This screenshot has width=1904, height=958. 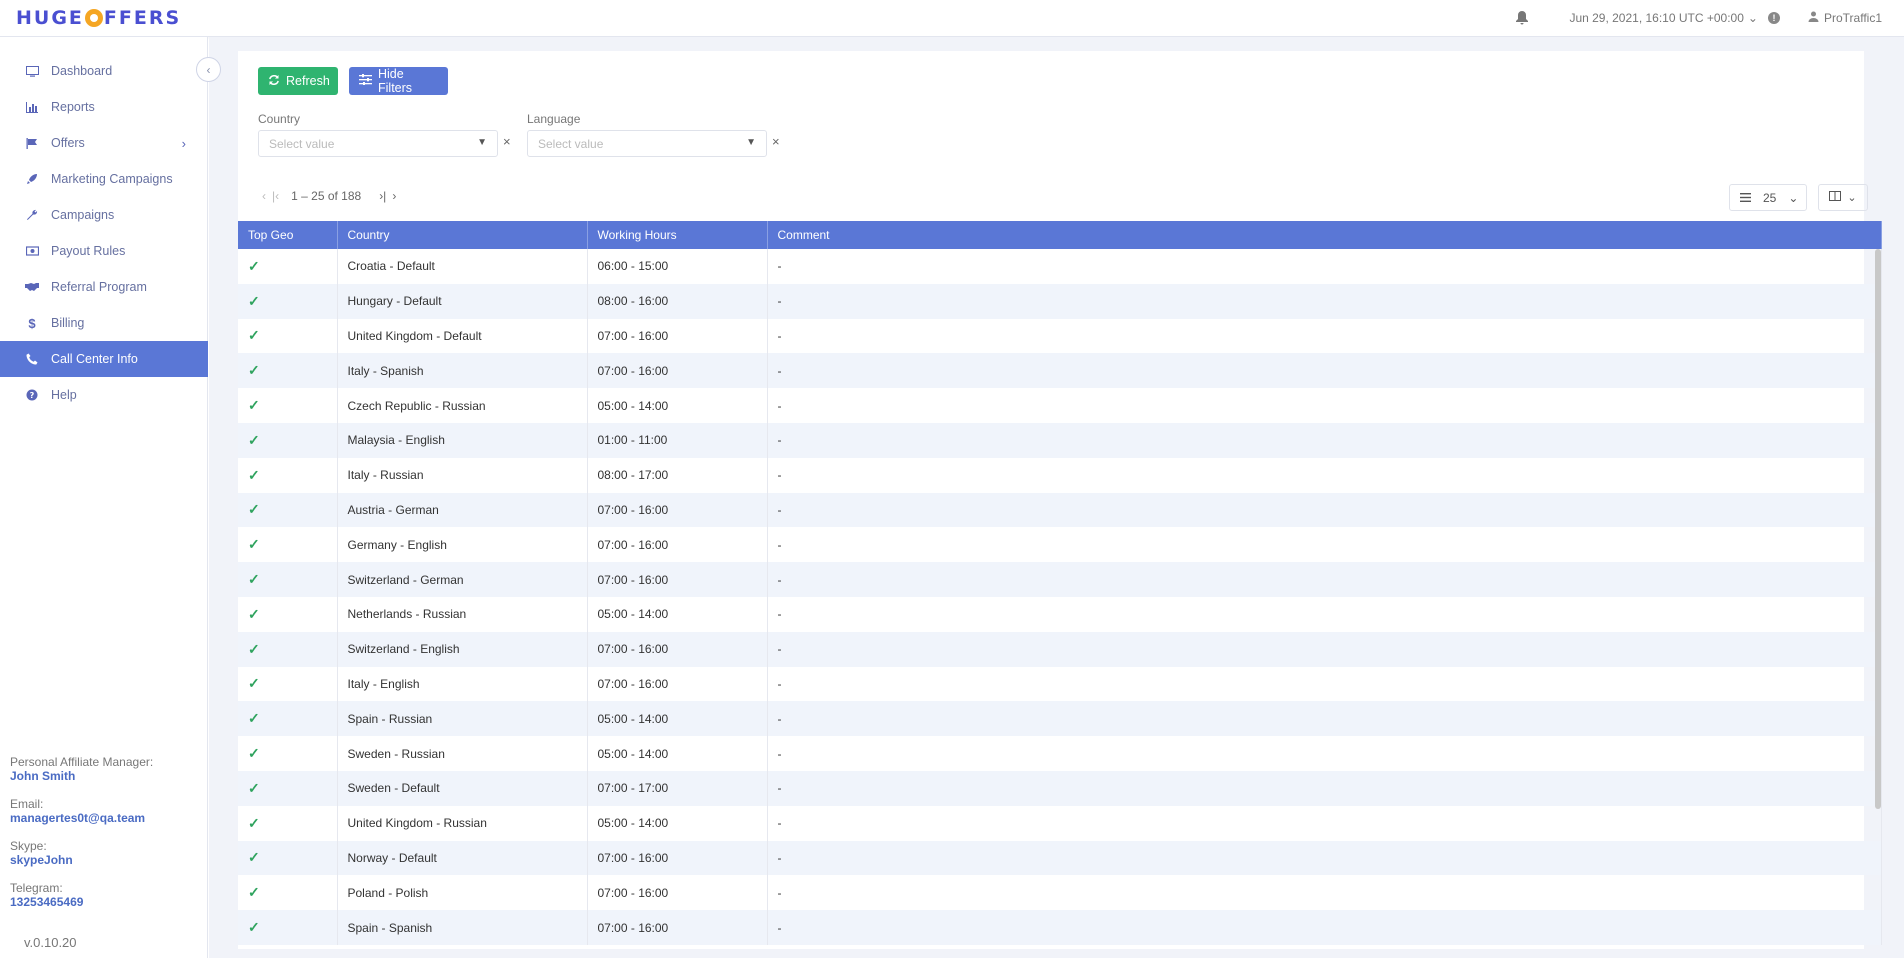 What do you see at coordinates (571, 143) in the screenshot?
I see `language-select-placeholder: Select value` at bounding box center [571, 143].